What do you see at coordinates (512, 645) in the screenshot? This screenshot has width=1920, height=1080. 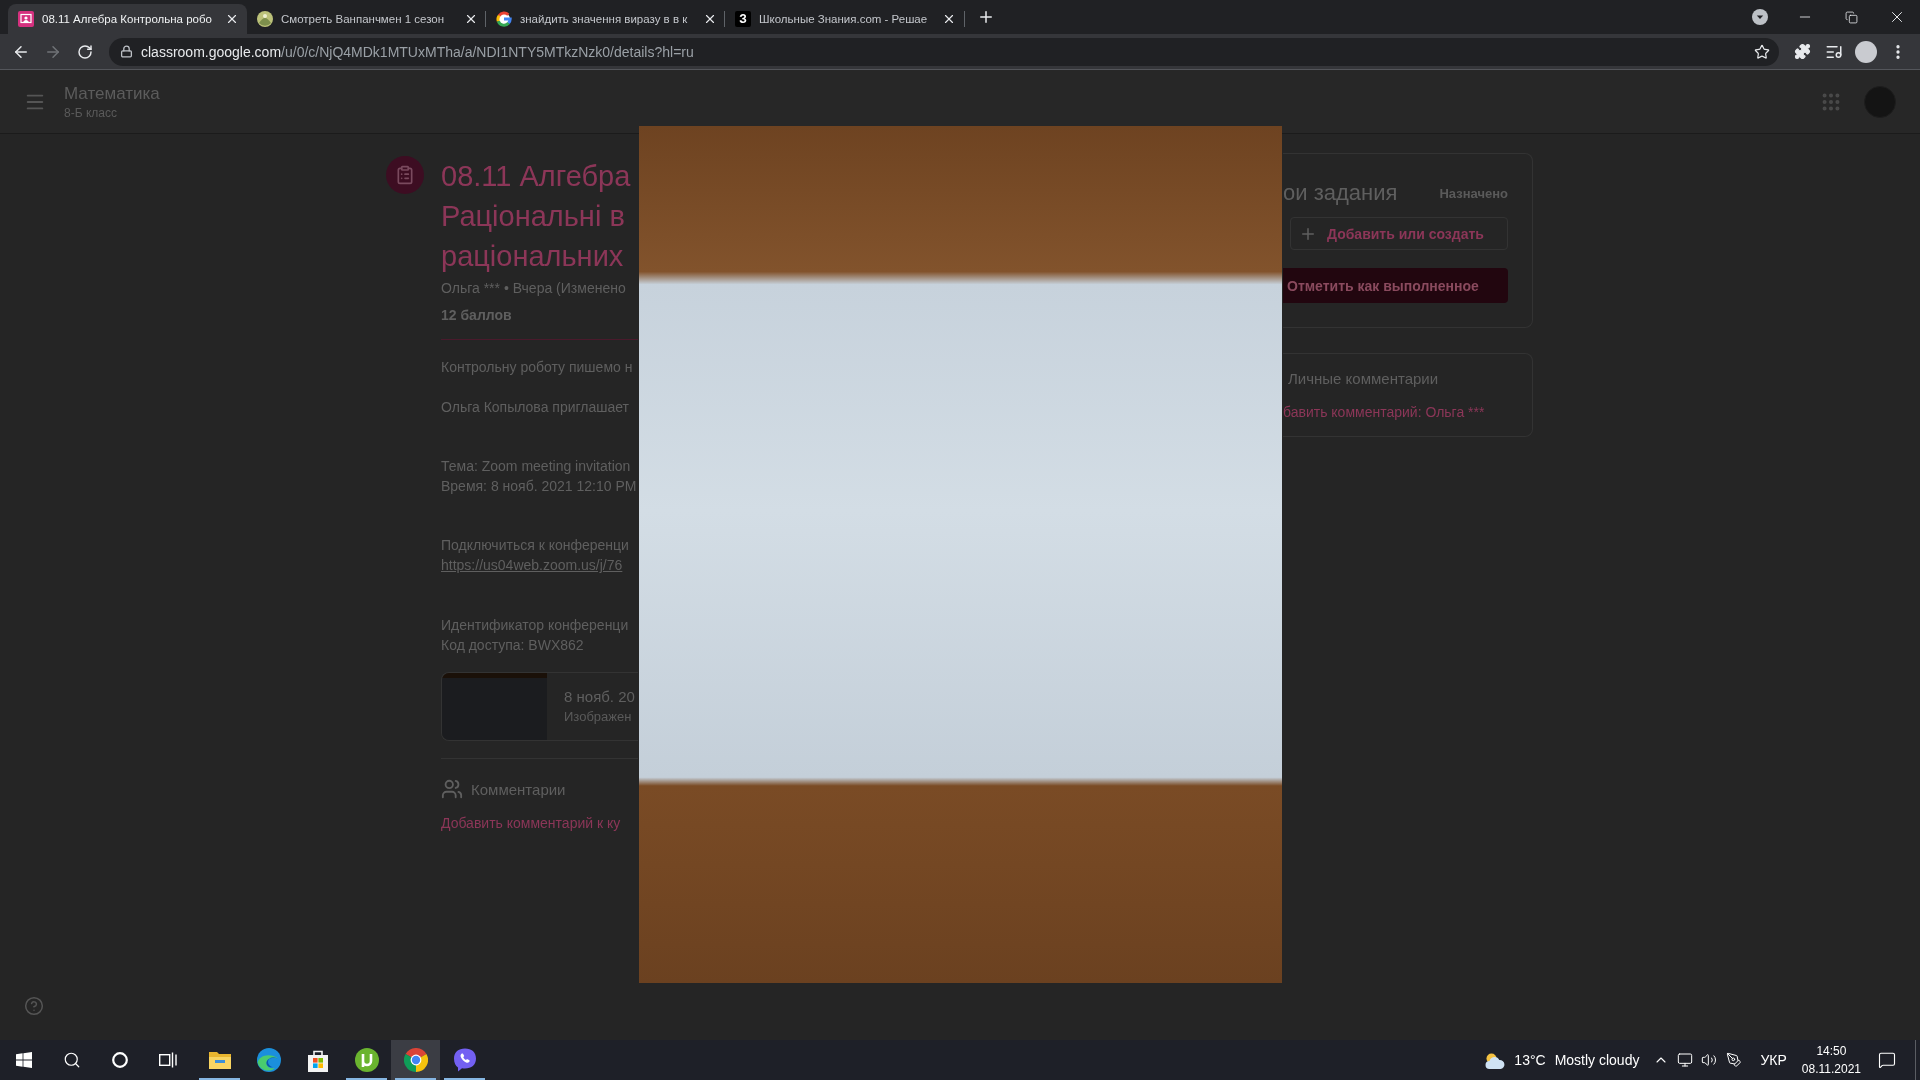 I see `description-text: Код доступа: BWX862` at bounding box center [512, 645].